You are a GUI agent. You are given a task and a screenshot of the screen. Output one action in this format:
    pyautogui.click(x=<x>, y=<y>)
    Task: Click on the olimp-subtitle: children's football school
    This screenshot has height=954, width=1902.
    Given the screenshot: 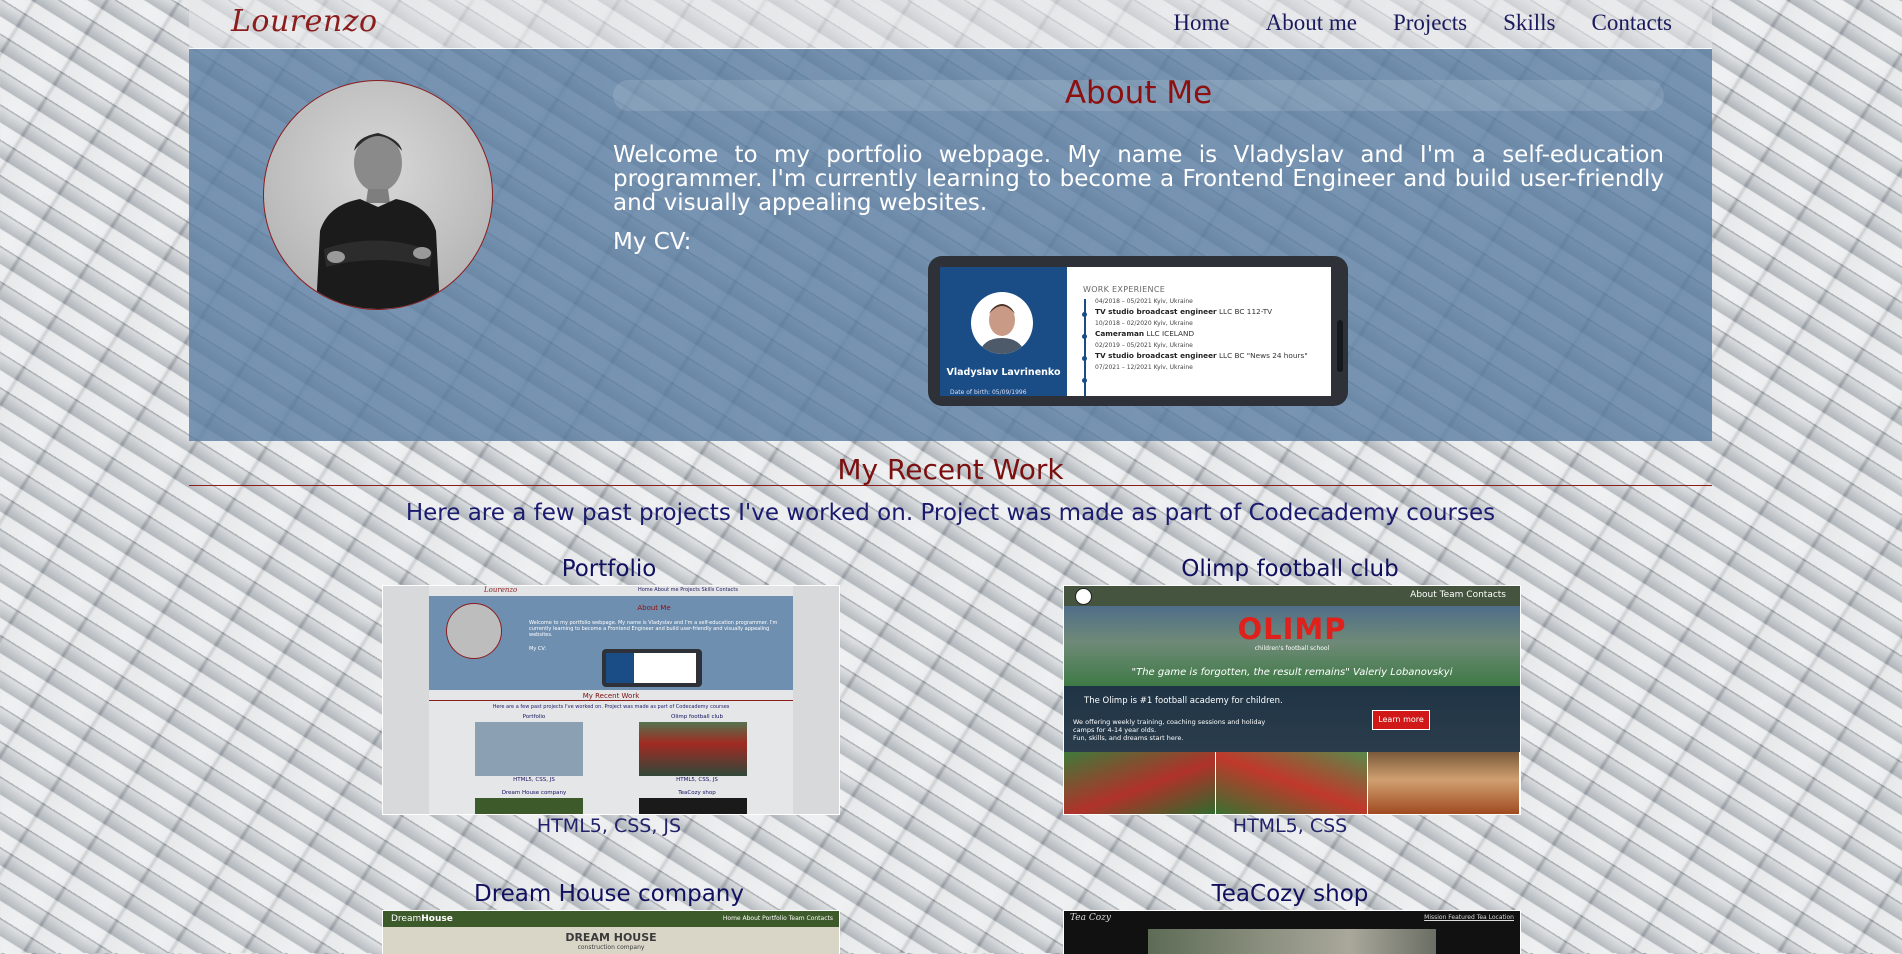 What is the action you would take?
    pyautogui.click(x=1292, y=648)
    